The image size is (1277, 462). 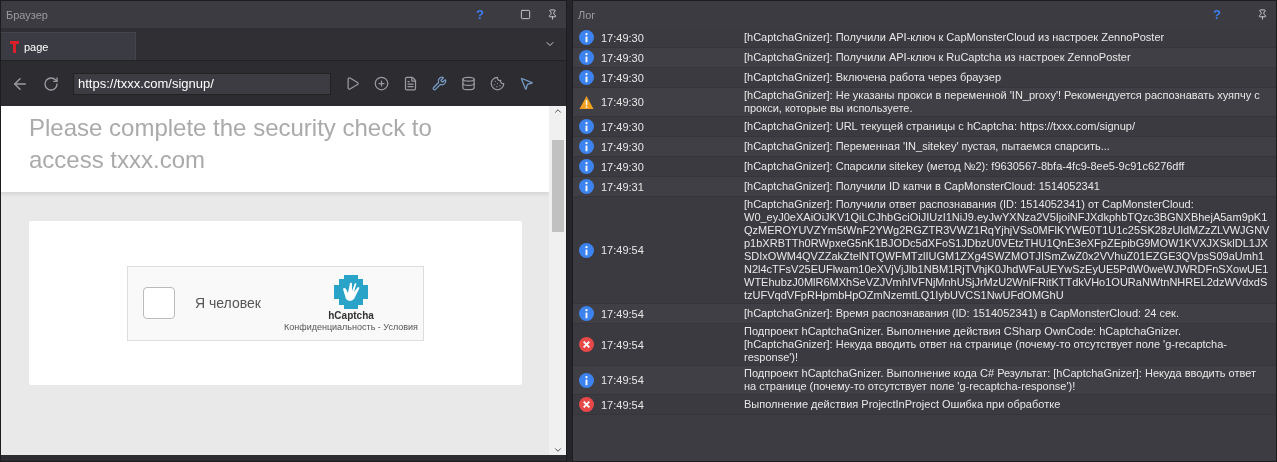 I want to click on brand-name: hCaptcha, so click(x=351, y=315).